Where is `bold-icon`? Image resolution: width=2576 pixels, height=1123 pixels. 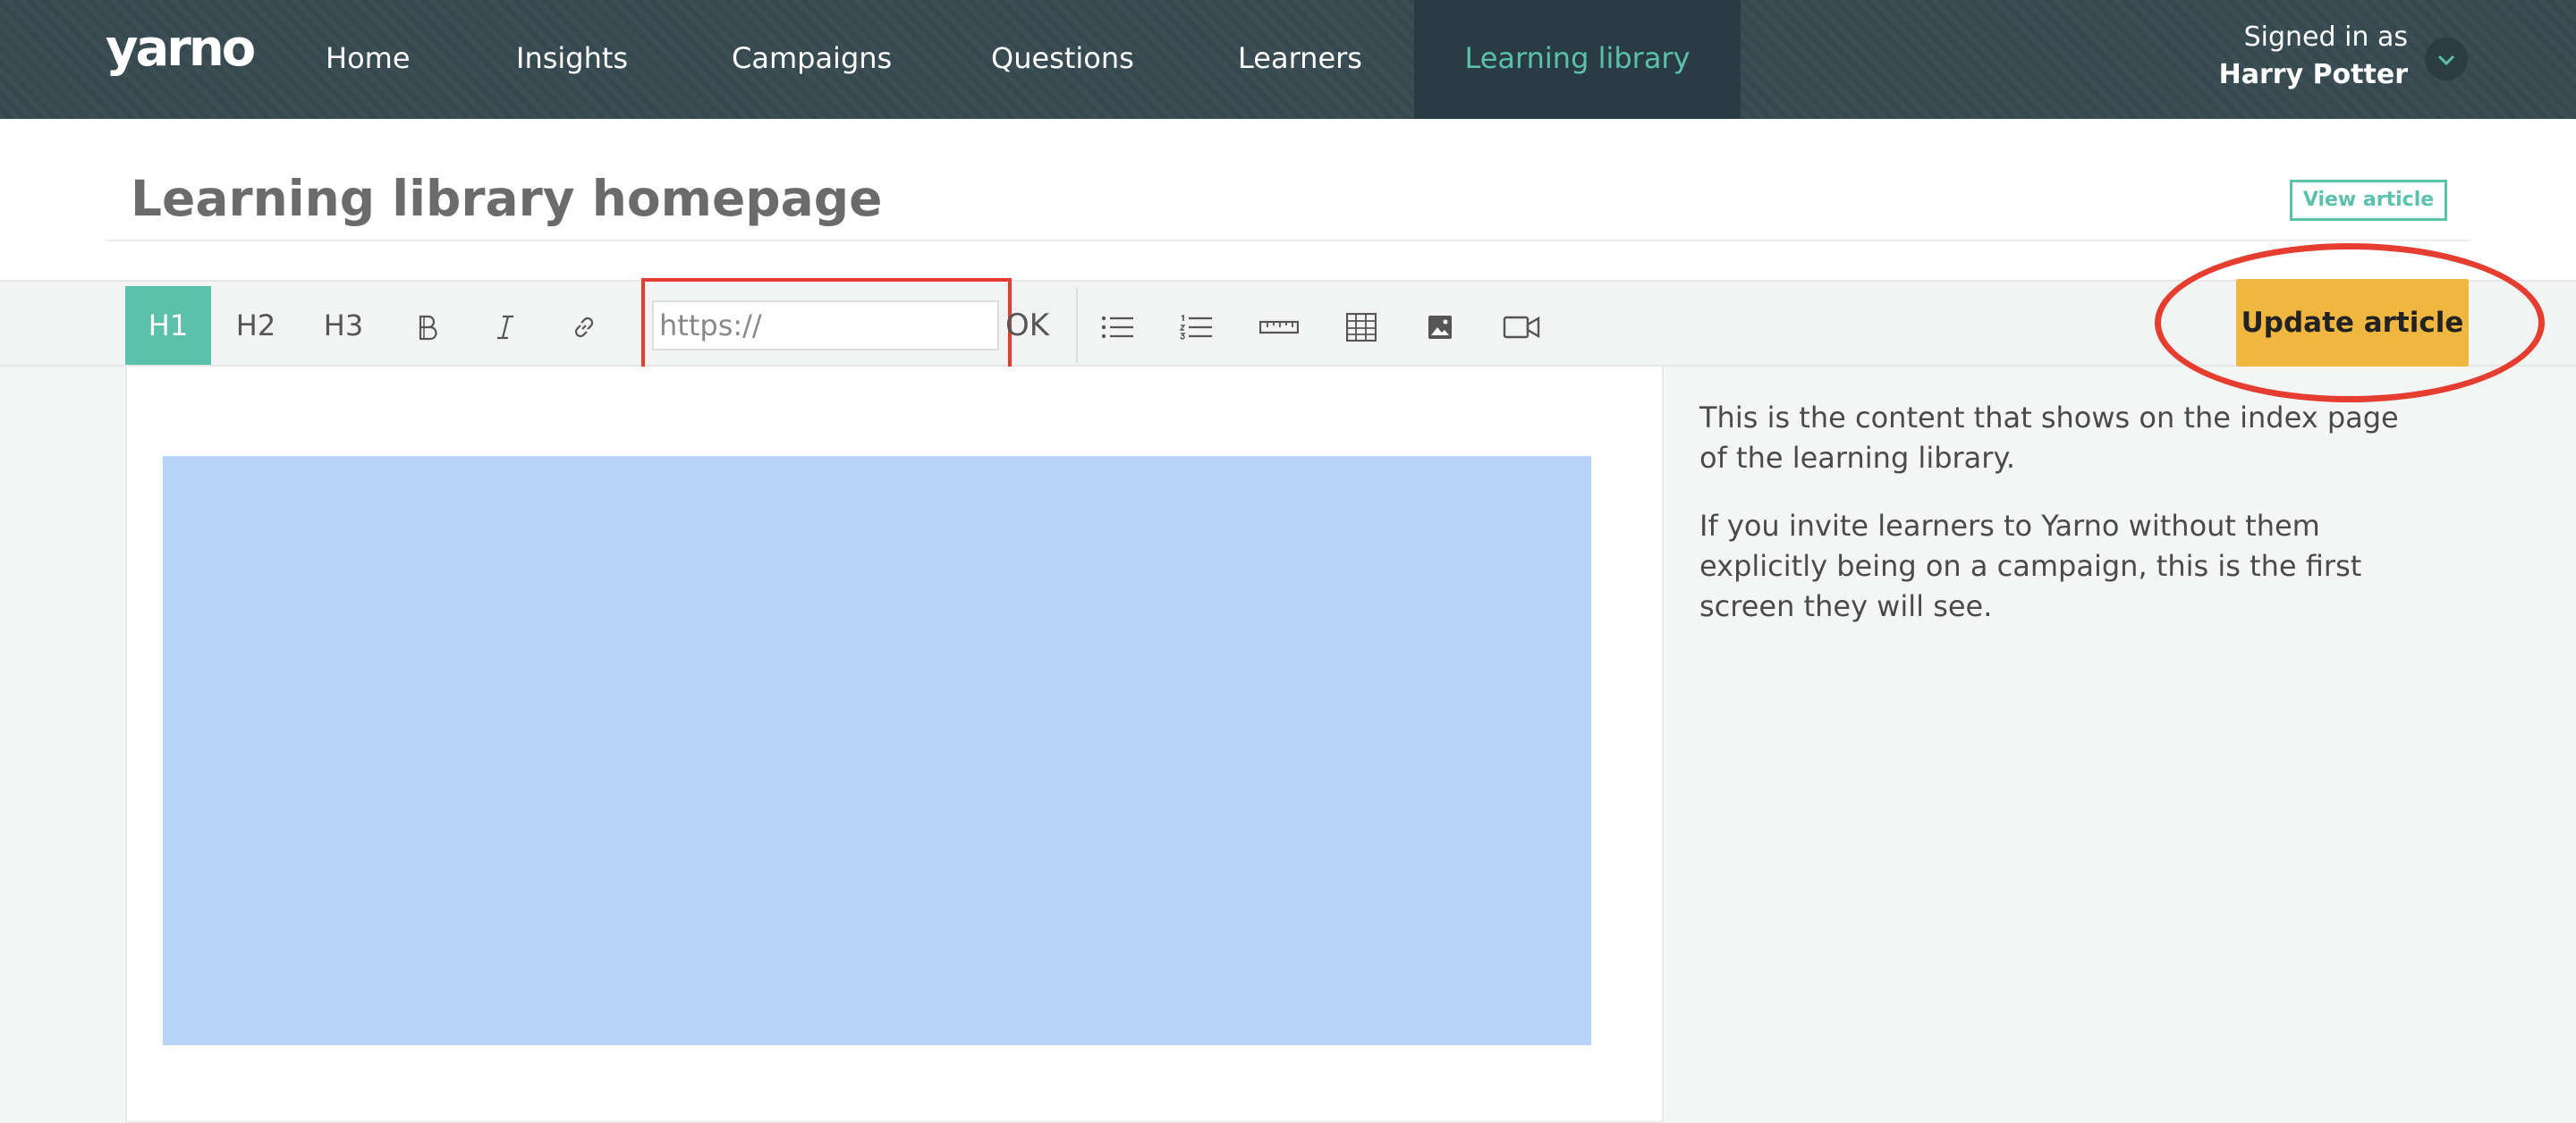 bold-icon is located at coordinates (426, 325).